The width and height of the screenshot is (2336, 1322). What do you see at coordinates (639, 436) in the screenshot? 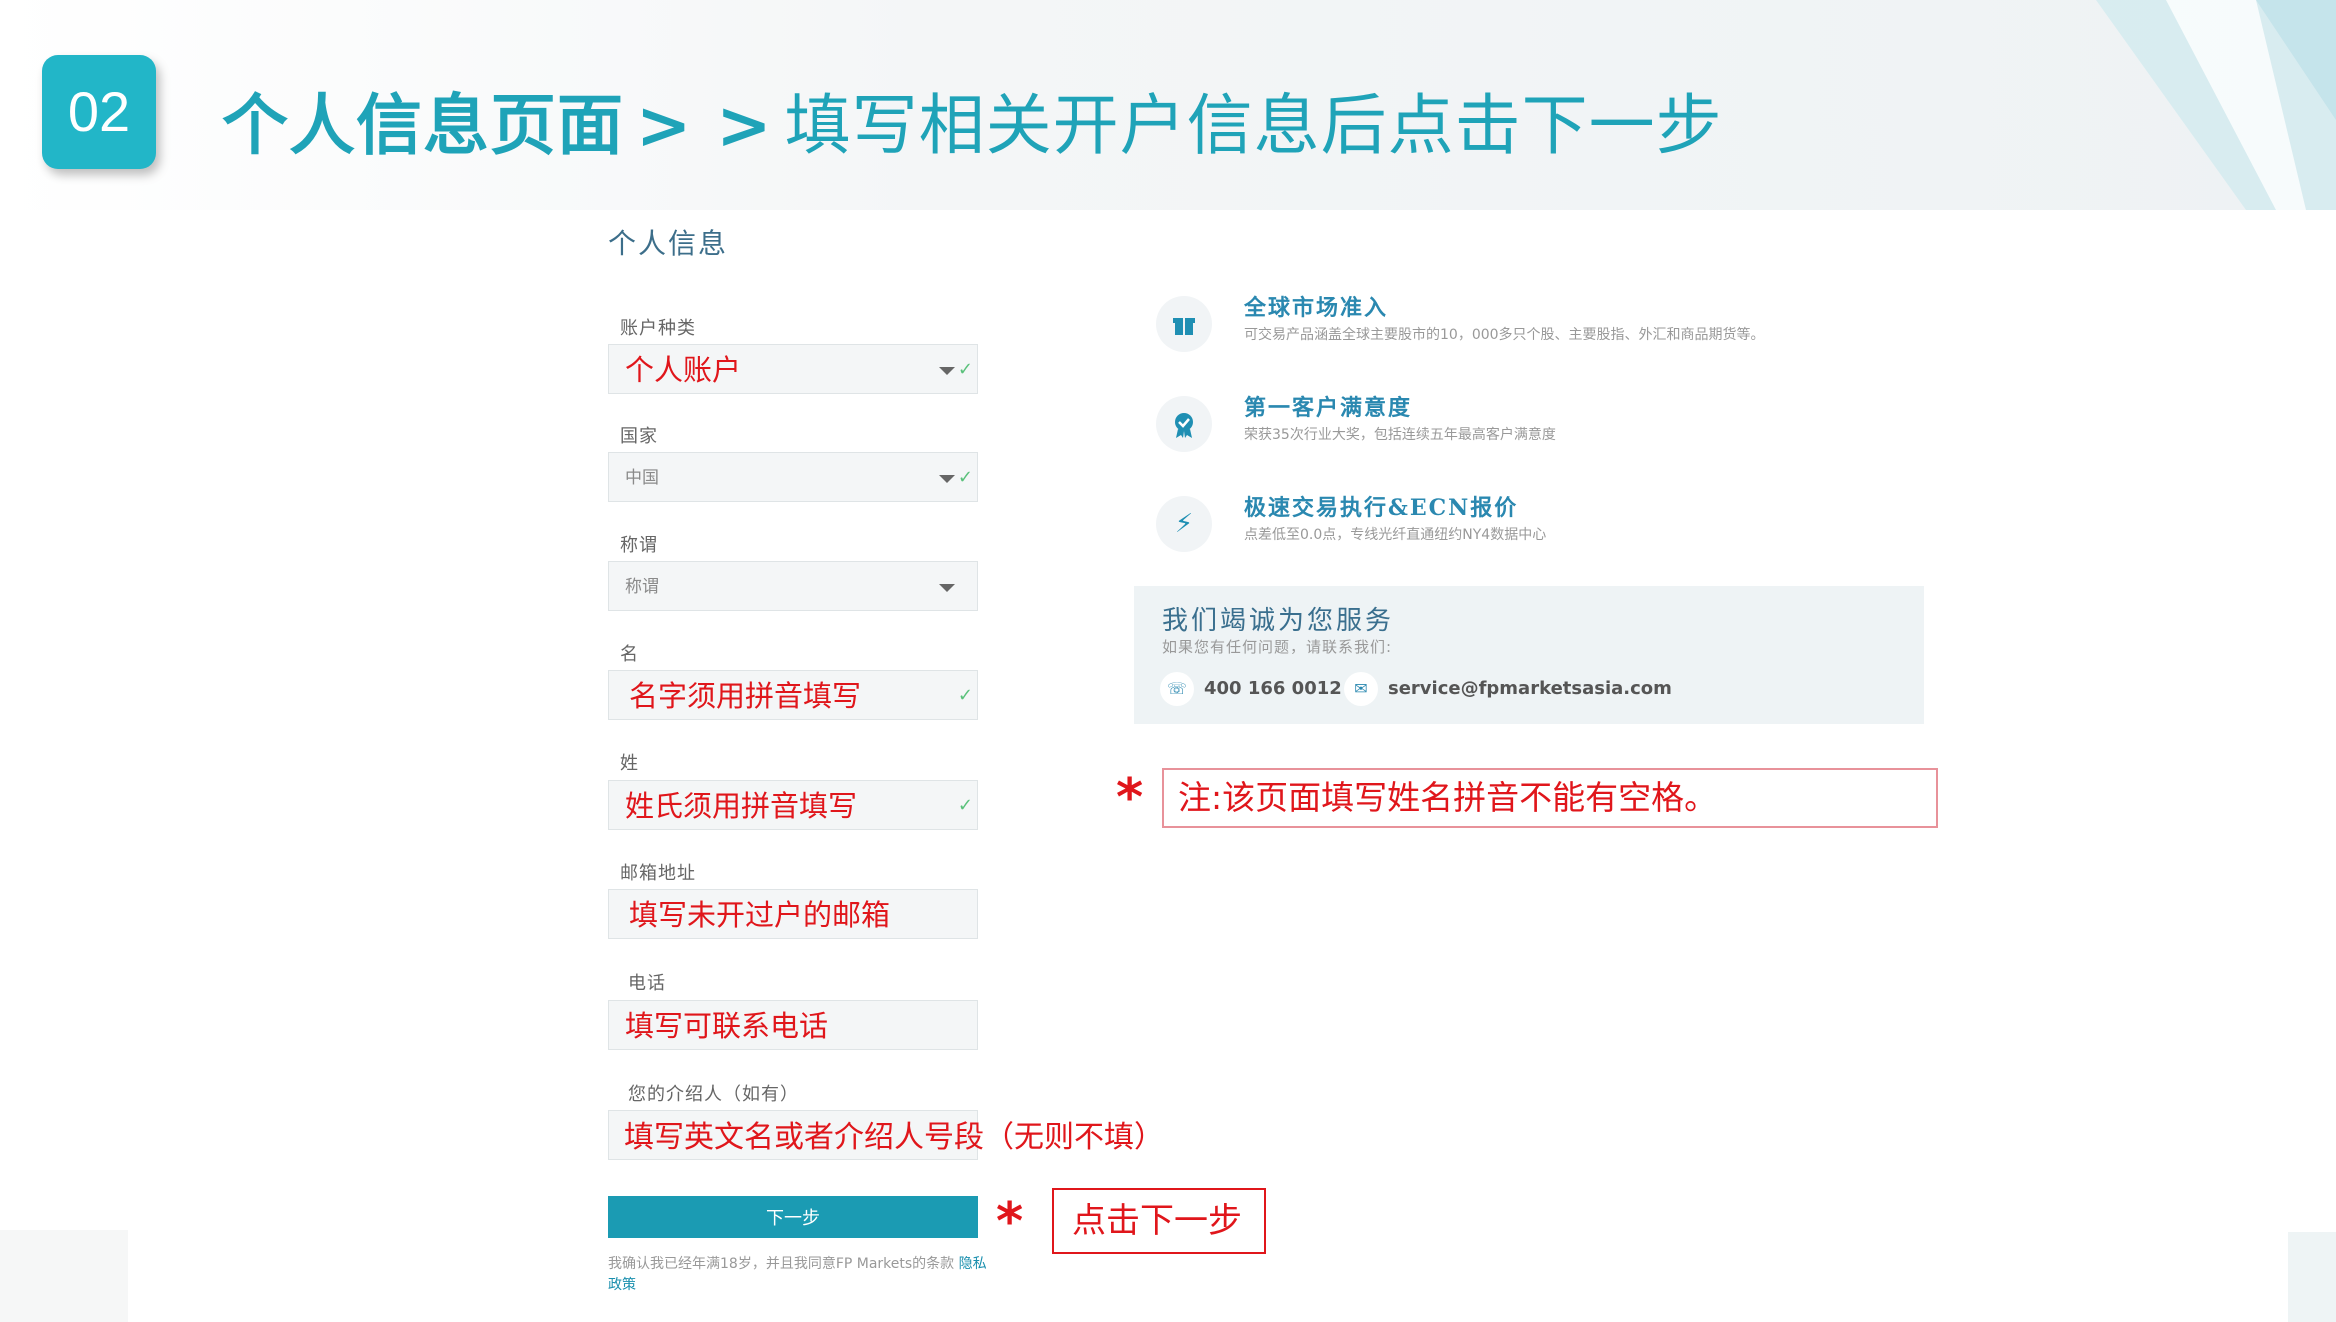
I see `country-label: 国家` at bounding box center [639, 436].